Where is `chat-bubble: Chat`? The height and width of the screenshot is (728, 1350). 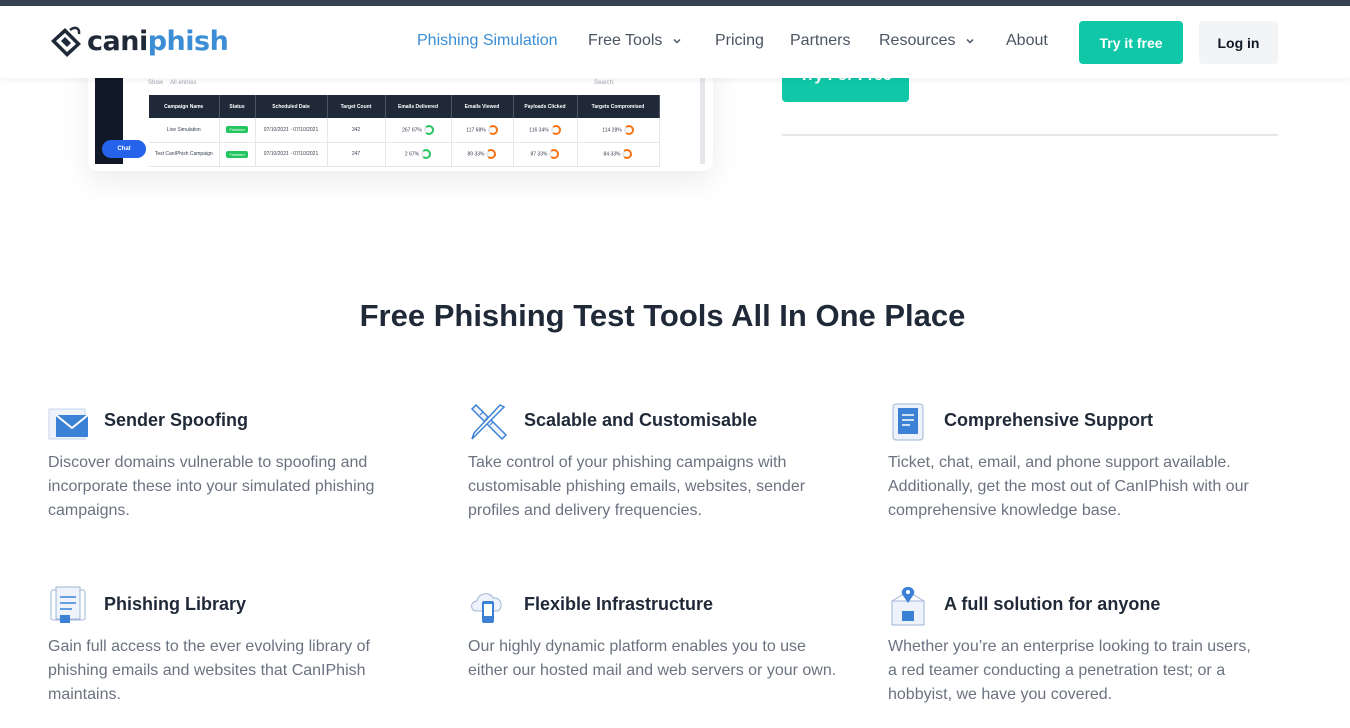
chat-bubble: Chat is located at coordinates (124, 149).